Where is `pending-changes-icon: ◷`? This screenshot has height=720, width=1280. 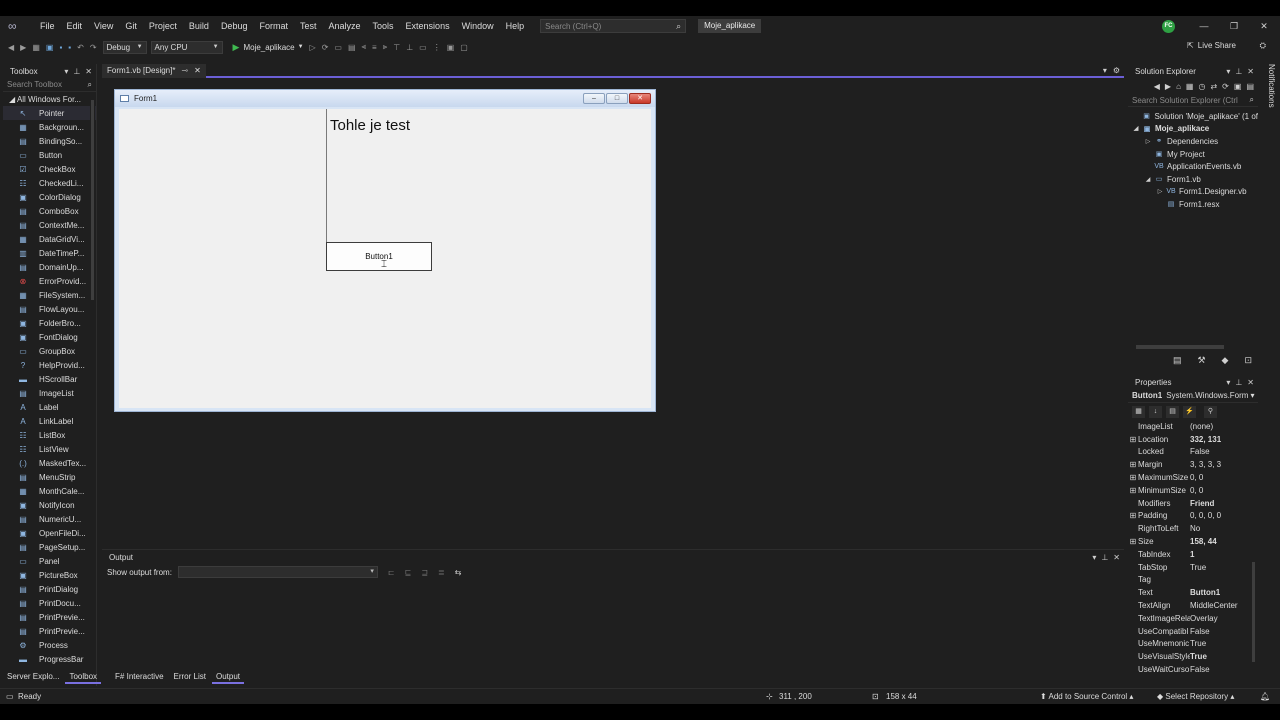 pending-changes-icon: ◷ is located at coordinates (1201, 86).